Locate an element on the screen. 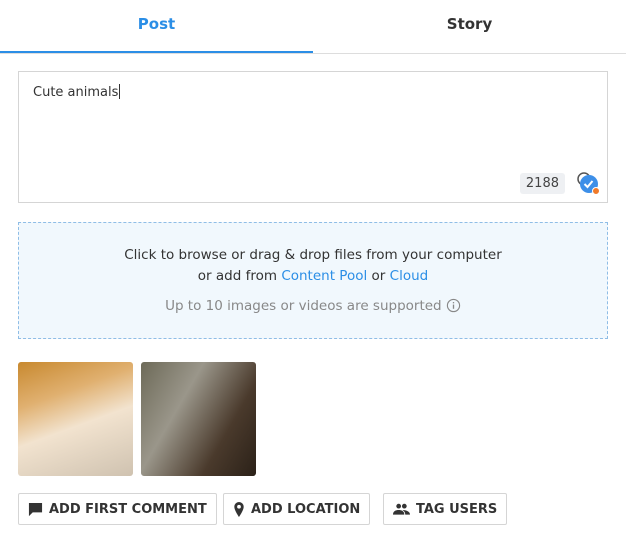  media-thumbnail-cats is located at coordinates (75, 419).